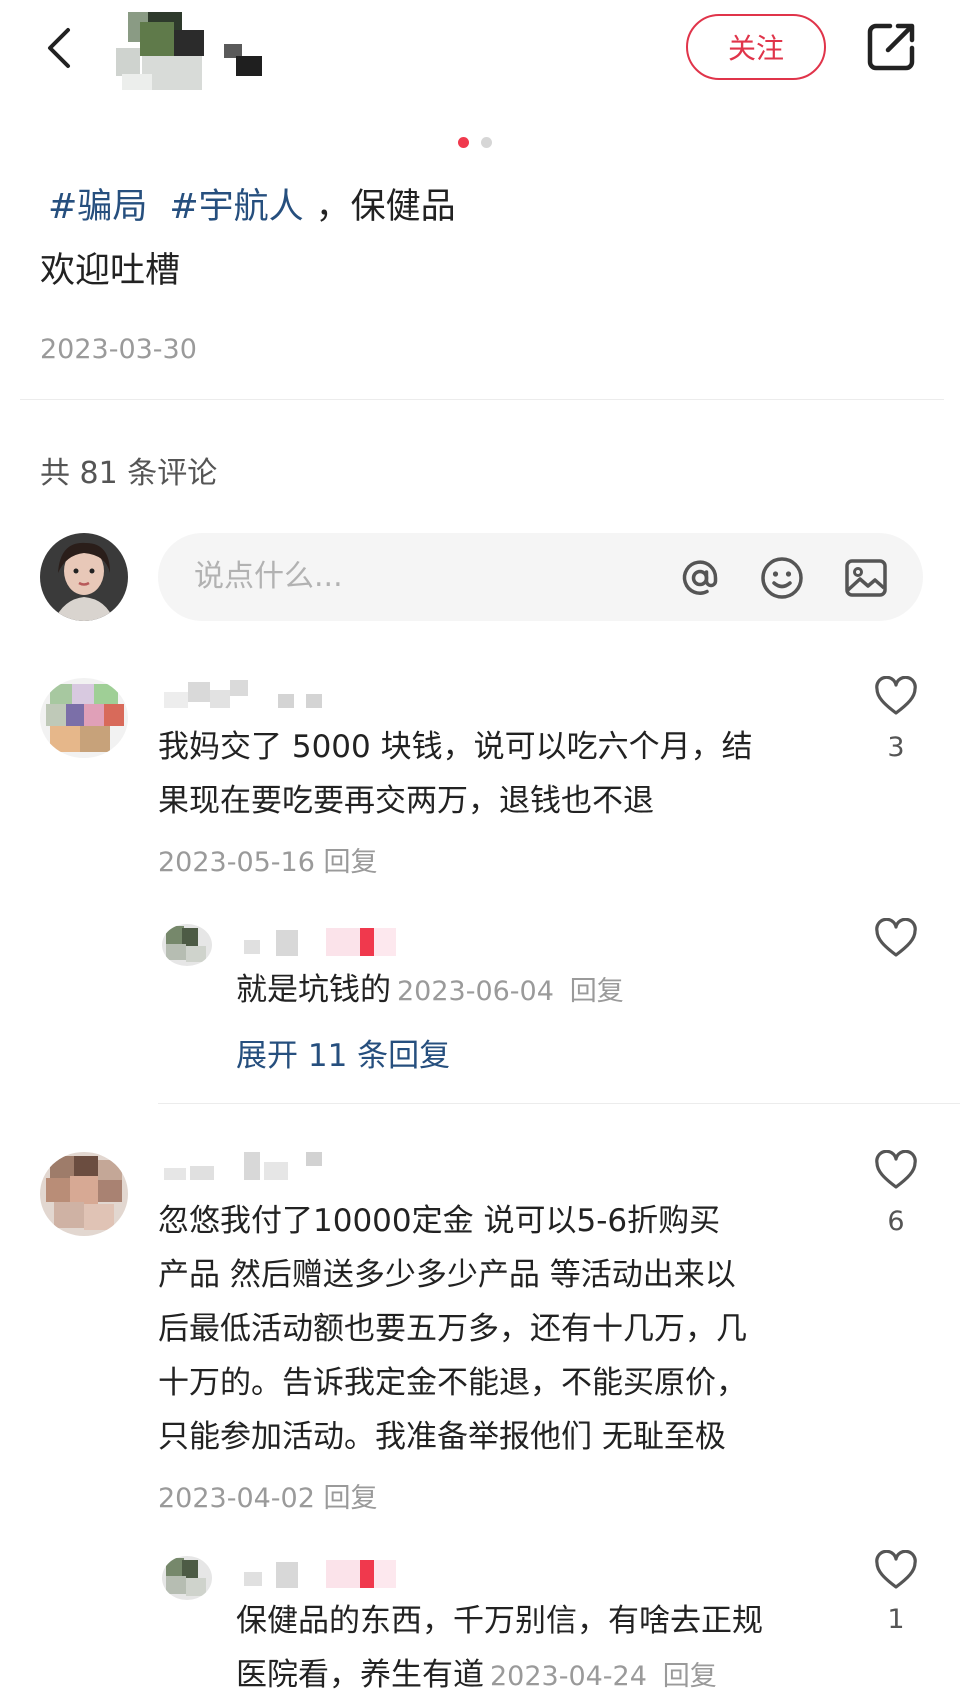  I want to click on post-text-rest: ，保健品, so click(385, 207).